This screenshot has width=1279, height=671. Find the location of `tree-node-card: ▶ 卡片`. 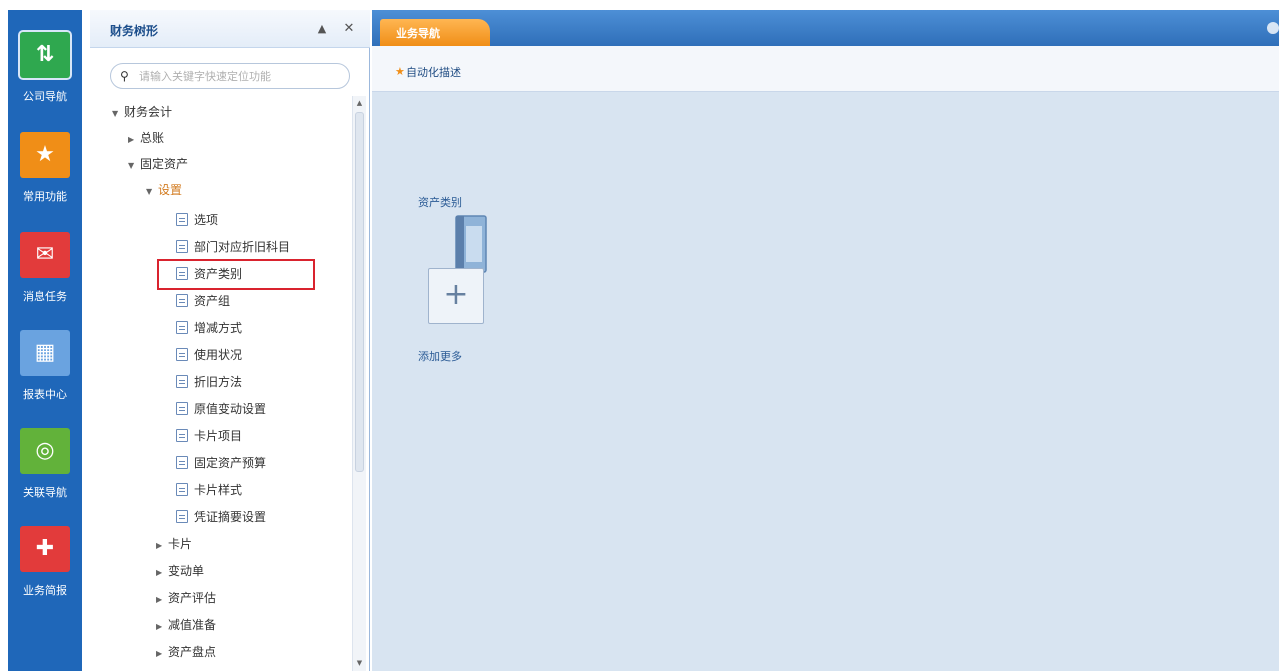

tree-node-card: ▶ 卡片 is located at coordinates (174, 544).